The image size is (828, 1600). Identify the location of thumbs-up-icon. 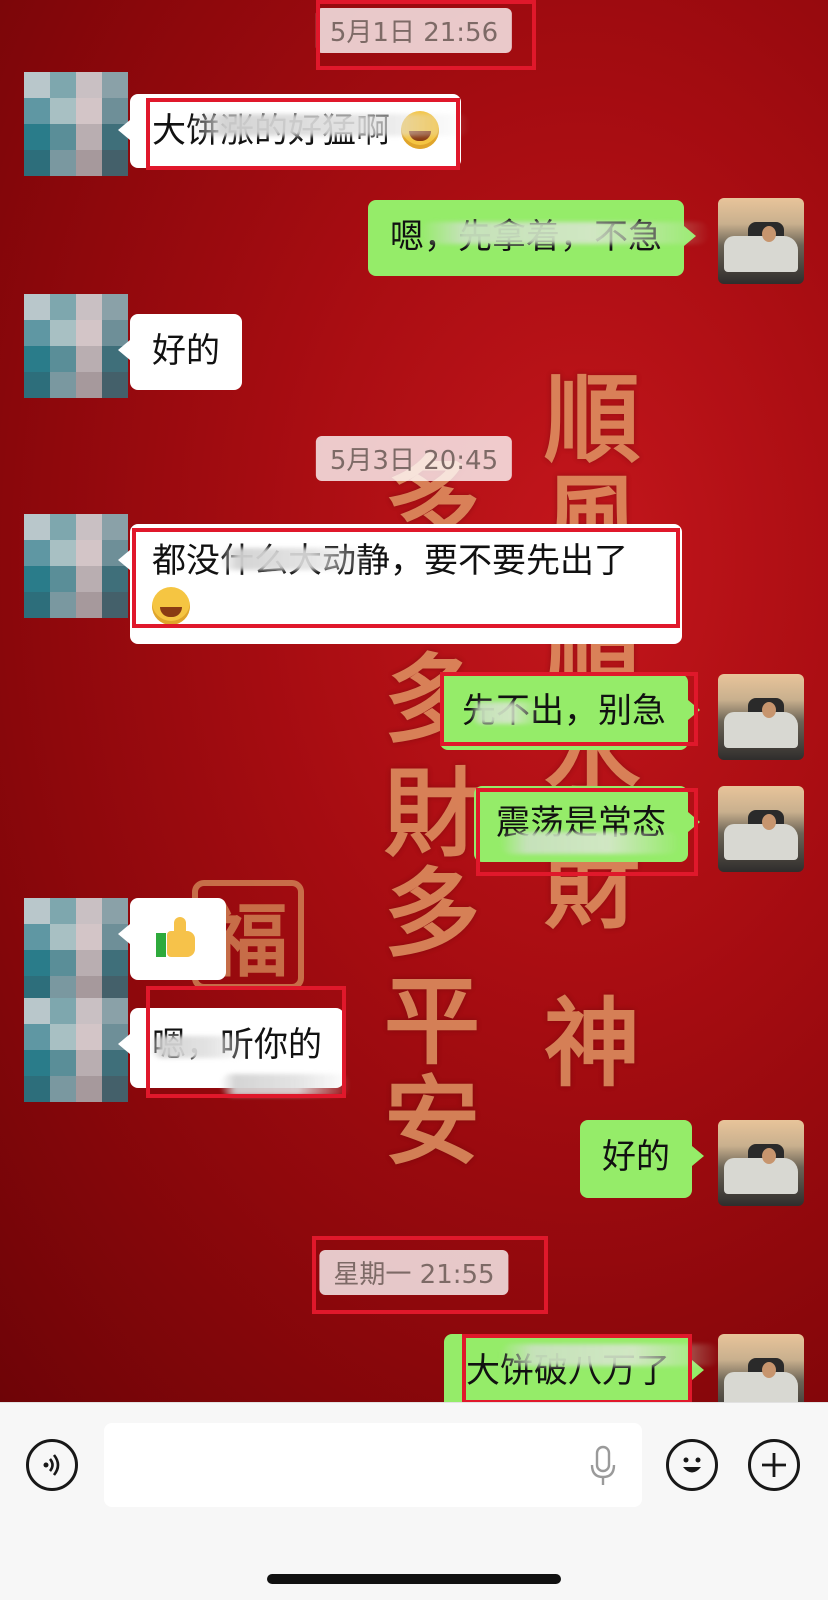
(178, 938).